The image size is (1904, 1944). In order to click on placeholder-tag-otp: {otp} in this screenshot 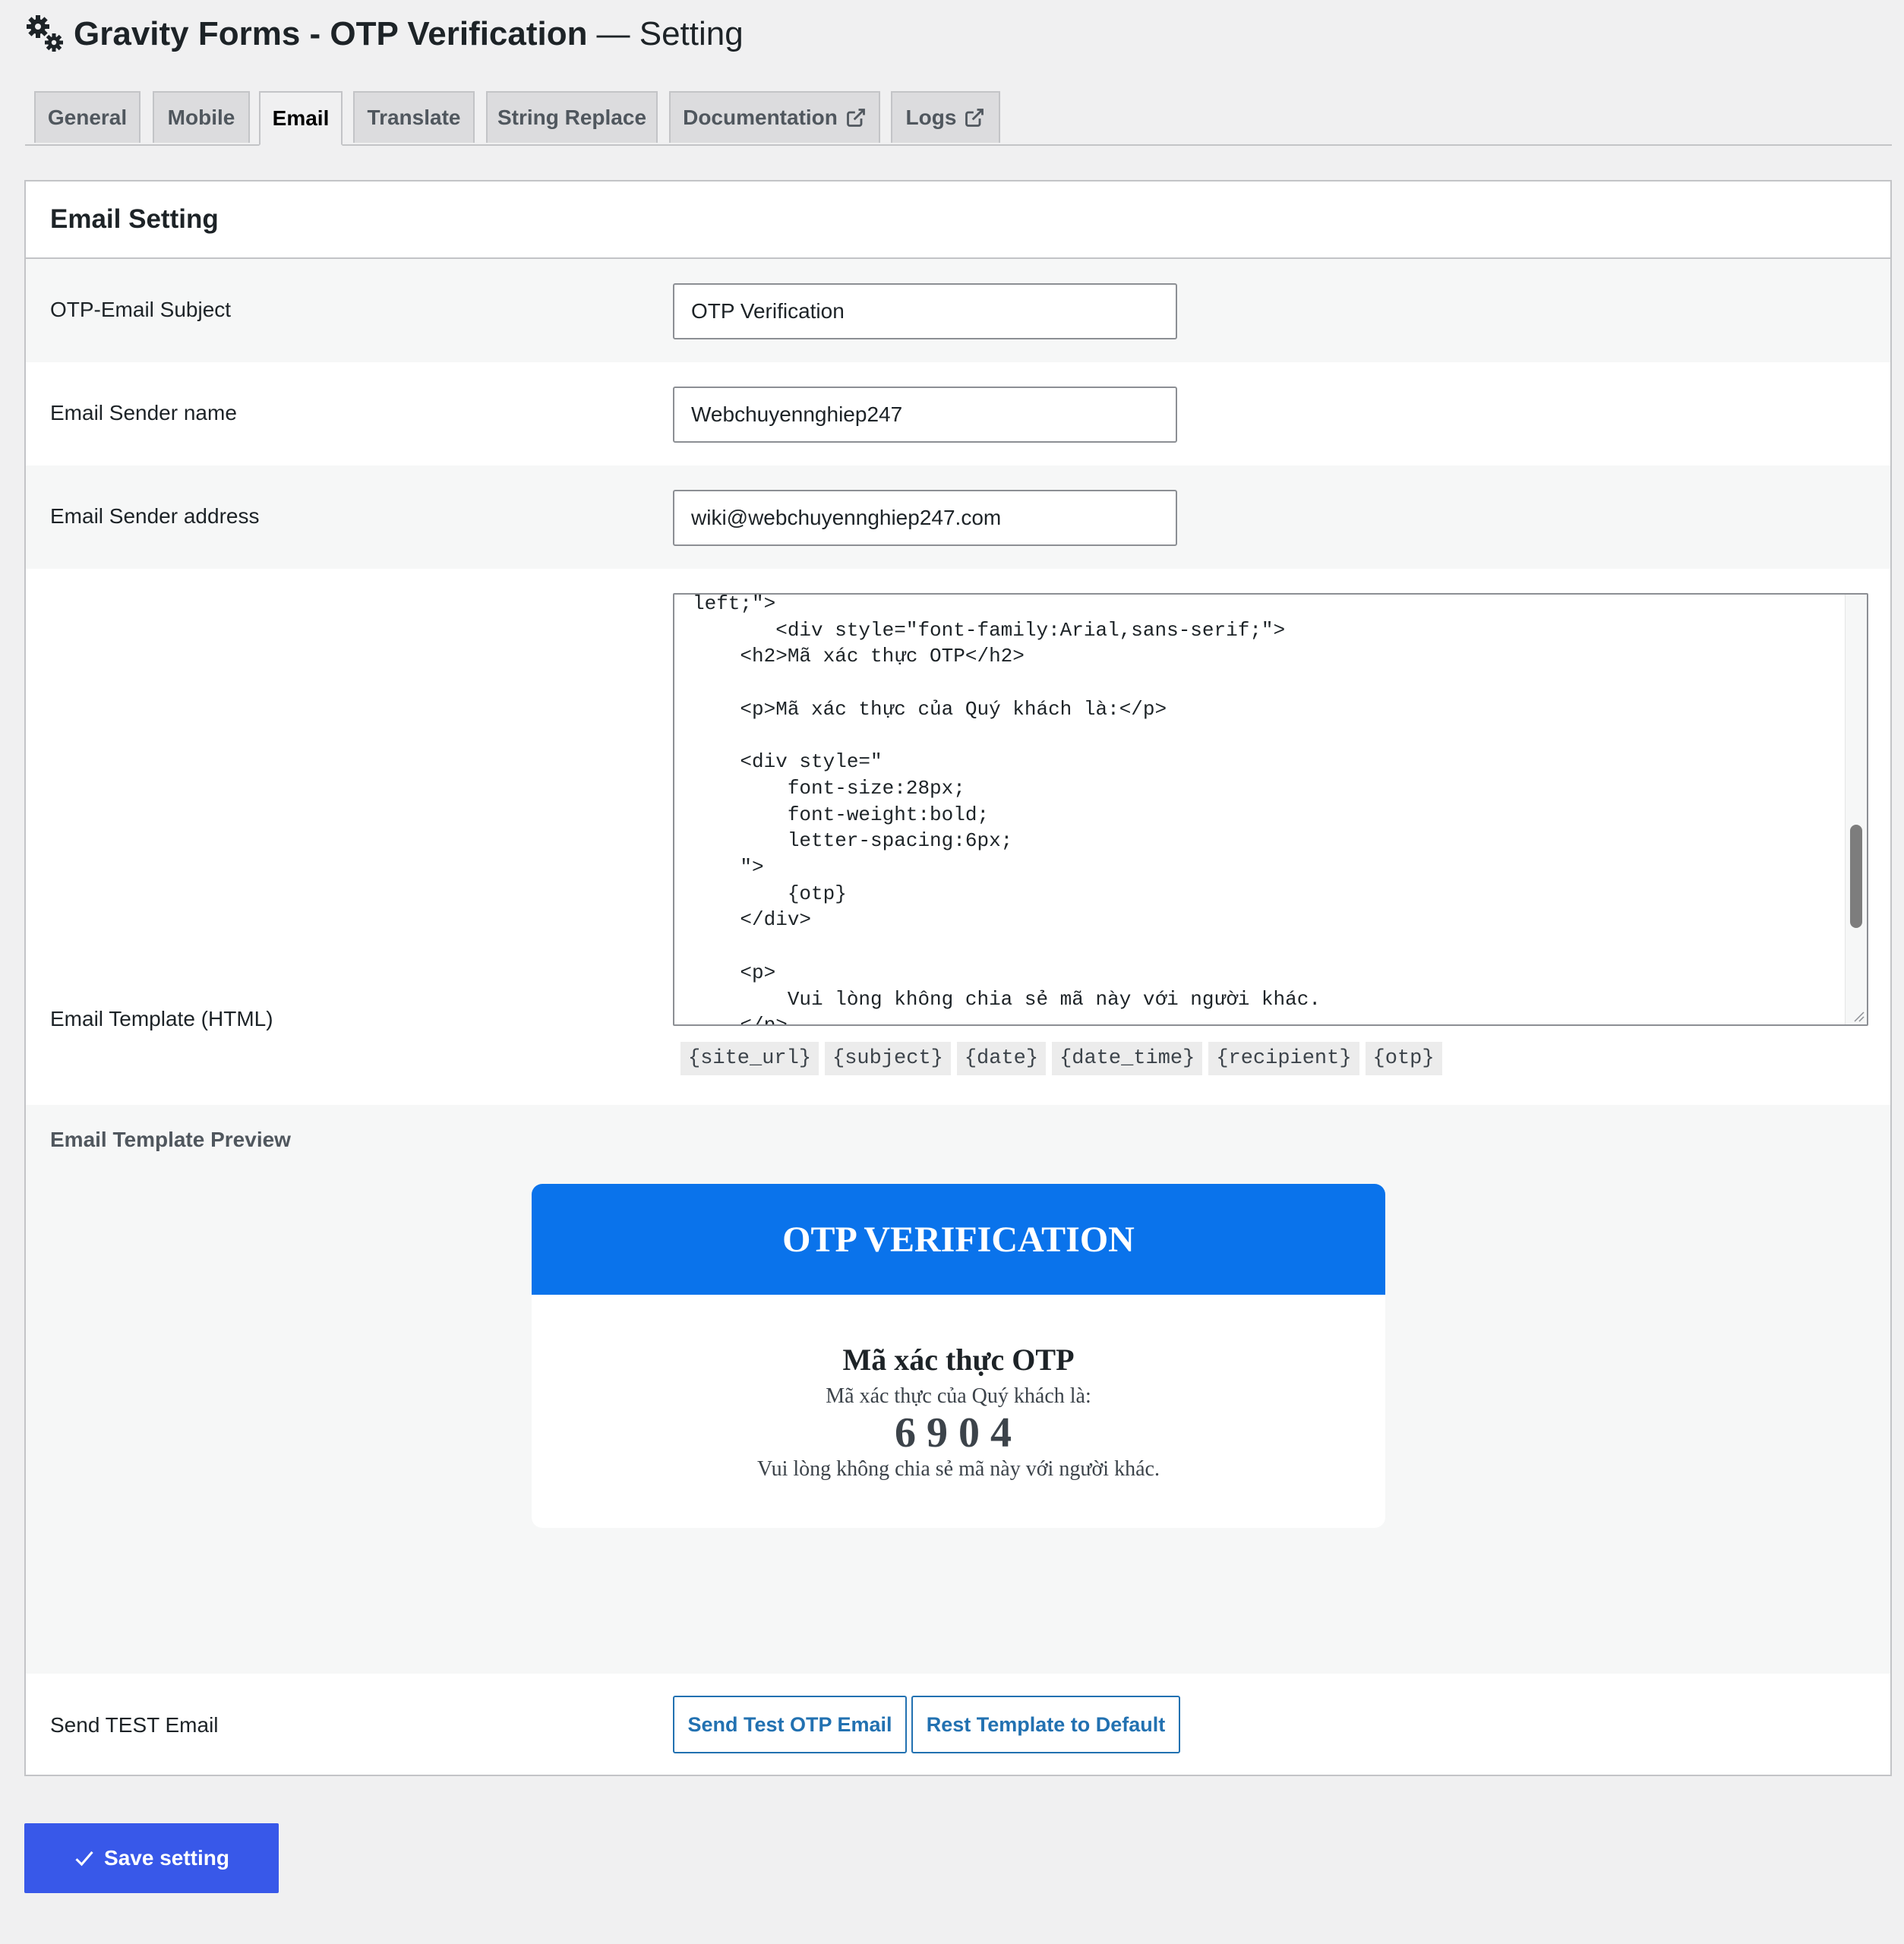, I will do `click(1403, 1058)`.